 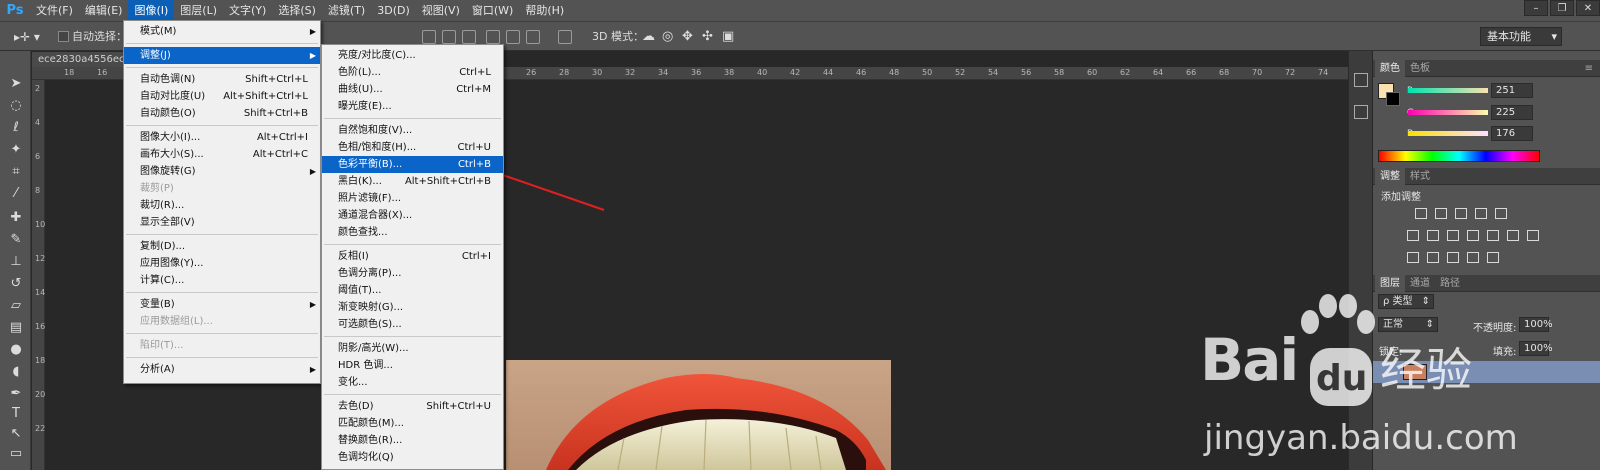 I want to click on clone-stamp-icon: ⊥, so click(x=16, y=262).